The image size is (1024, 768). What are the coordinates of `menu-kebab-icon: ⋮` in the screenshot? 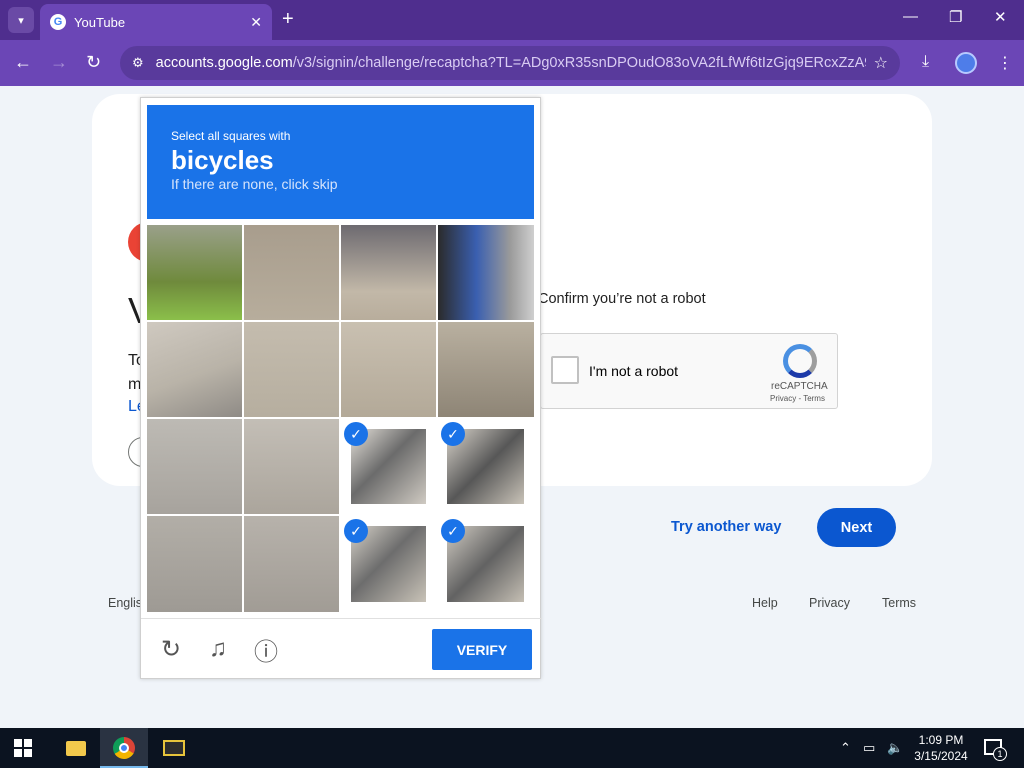 It's located at (1005, 63).